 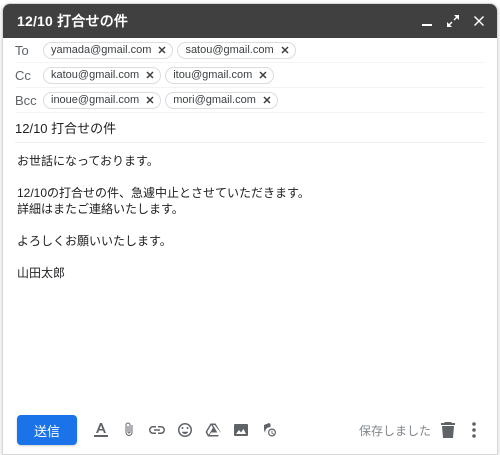 I want to click on cc-row: Cc katou@gmail.com itou@gmail.com, so click(x=250, y=75).